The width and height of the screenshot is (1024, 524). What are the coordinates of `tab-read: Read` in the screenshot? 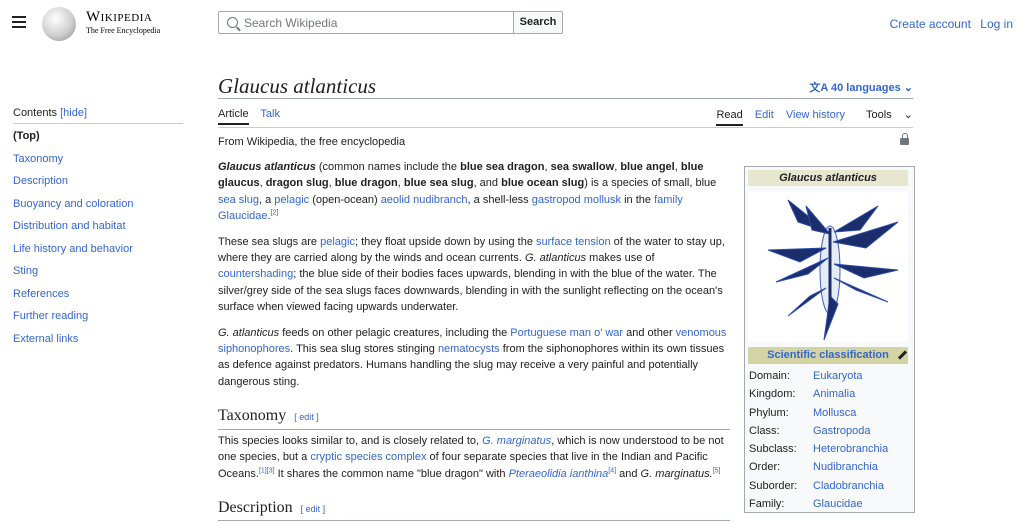 It's located at (729, 117).